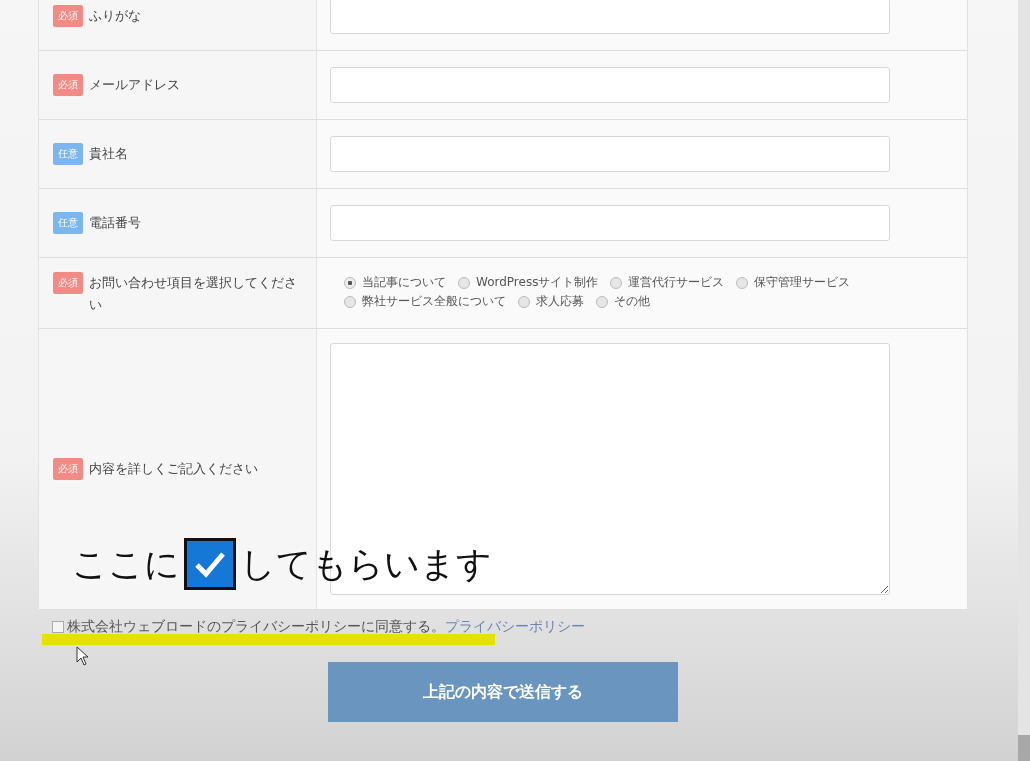 The image size is (1030, 761). What do you see at coordinates (115, 223) in the screenshot?
I see `field-label: 電話番号` at bounding box center [115, 223].